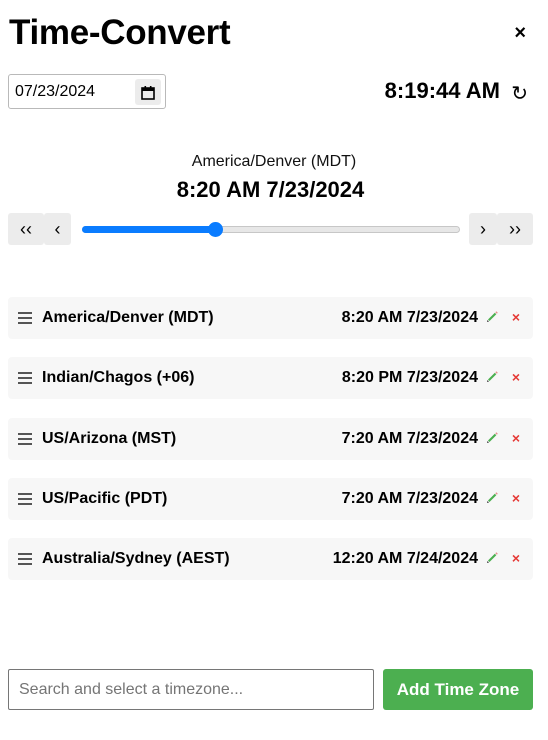 The image size is (548, 740). Describe the element at coordinates (520, 33) in the screenshot. I see `close-button: ×` at that location.